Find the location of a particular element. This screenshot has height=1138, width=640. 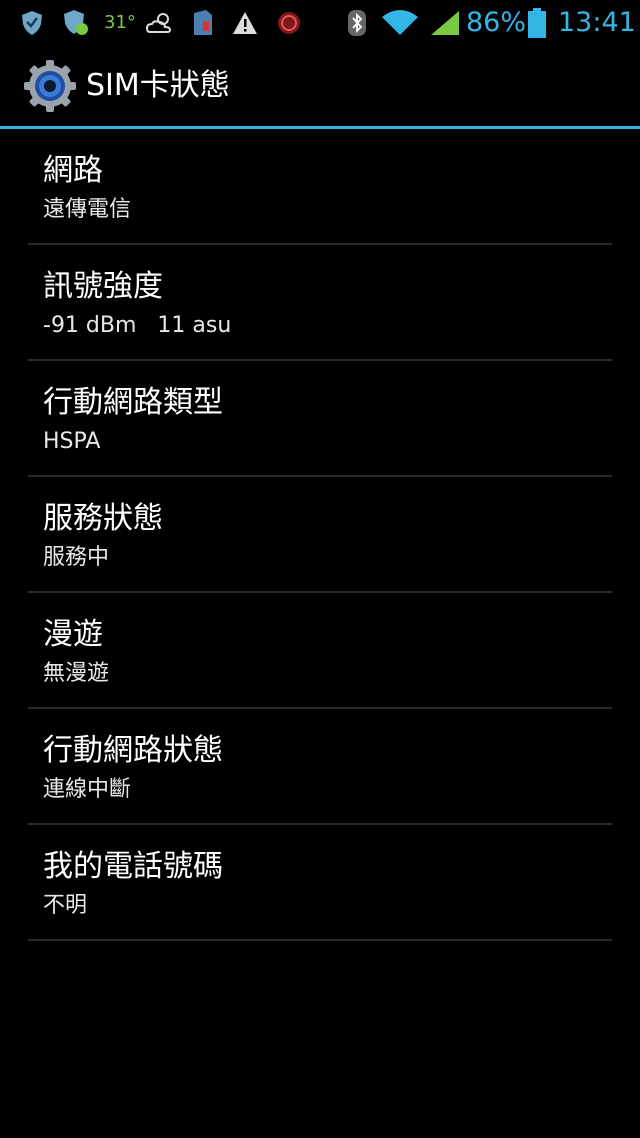

weather-cloud-sun-icon is located at coordinates (160, 23).